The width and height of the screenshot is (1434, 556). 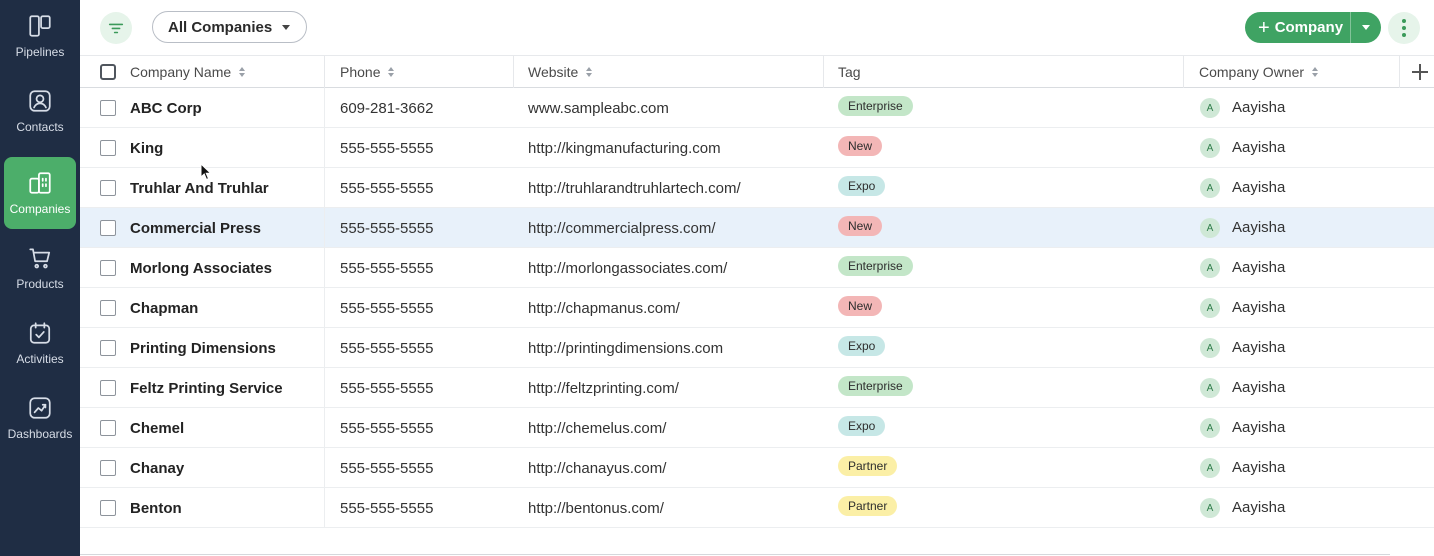 What do you see at coordinates (603, 388) in the screenshot?
I see `website-link: http://feltzprinting.com/` at bounding box center [603, 388].